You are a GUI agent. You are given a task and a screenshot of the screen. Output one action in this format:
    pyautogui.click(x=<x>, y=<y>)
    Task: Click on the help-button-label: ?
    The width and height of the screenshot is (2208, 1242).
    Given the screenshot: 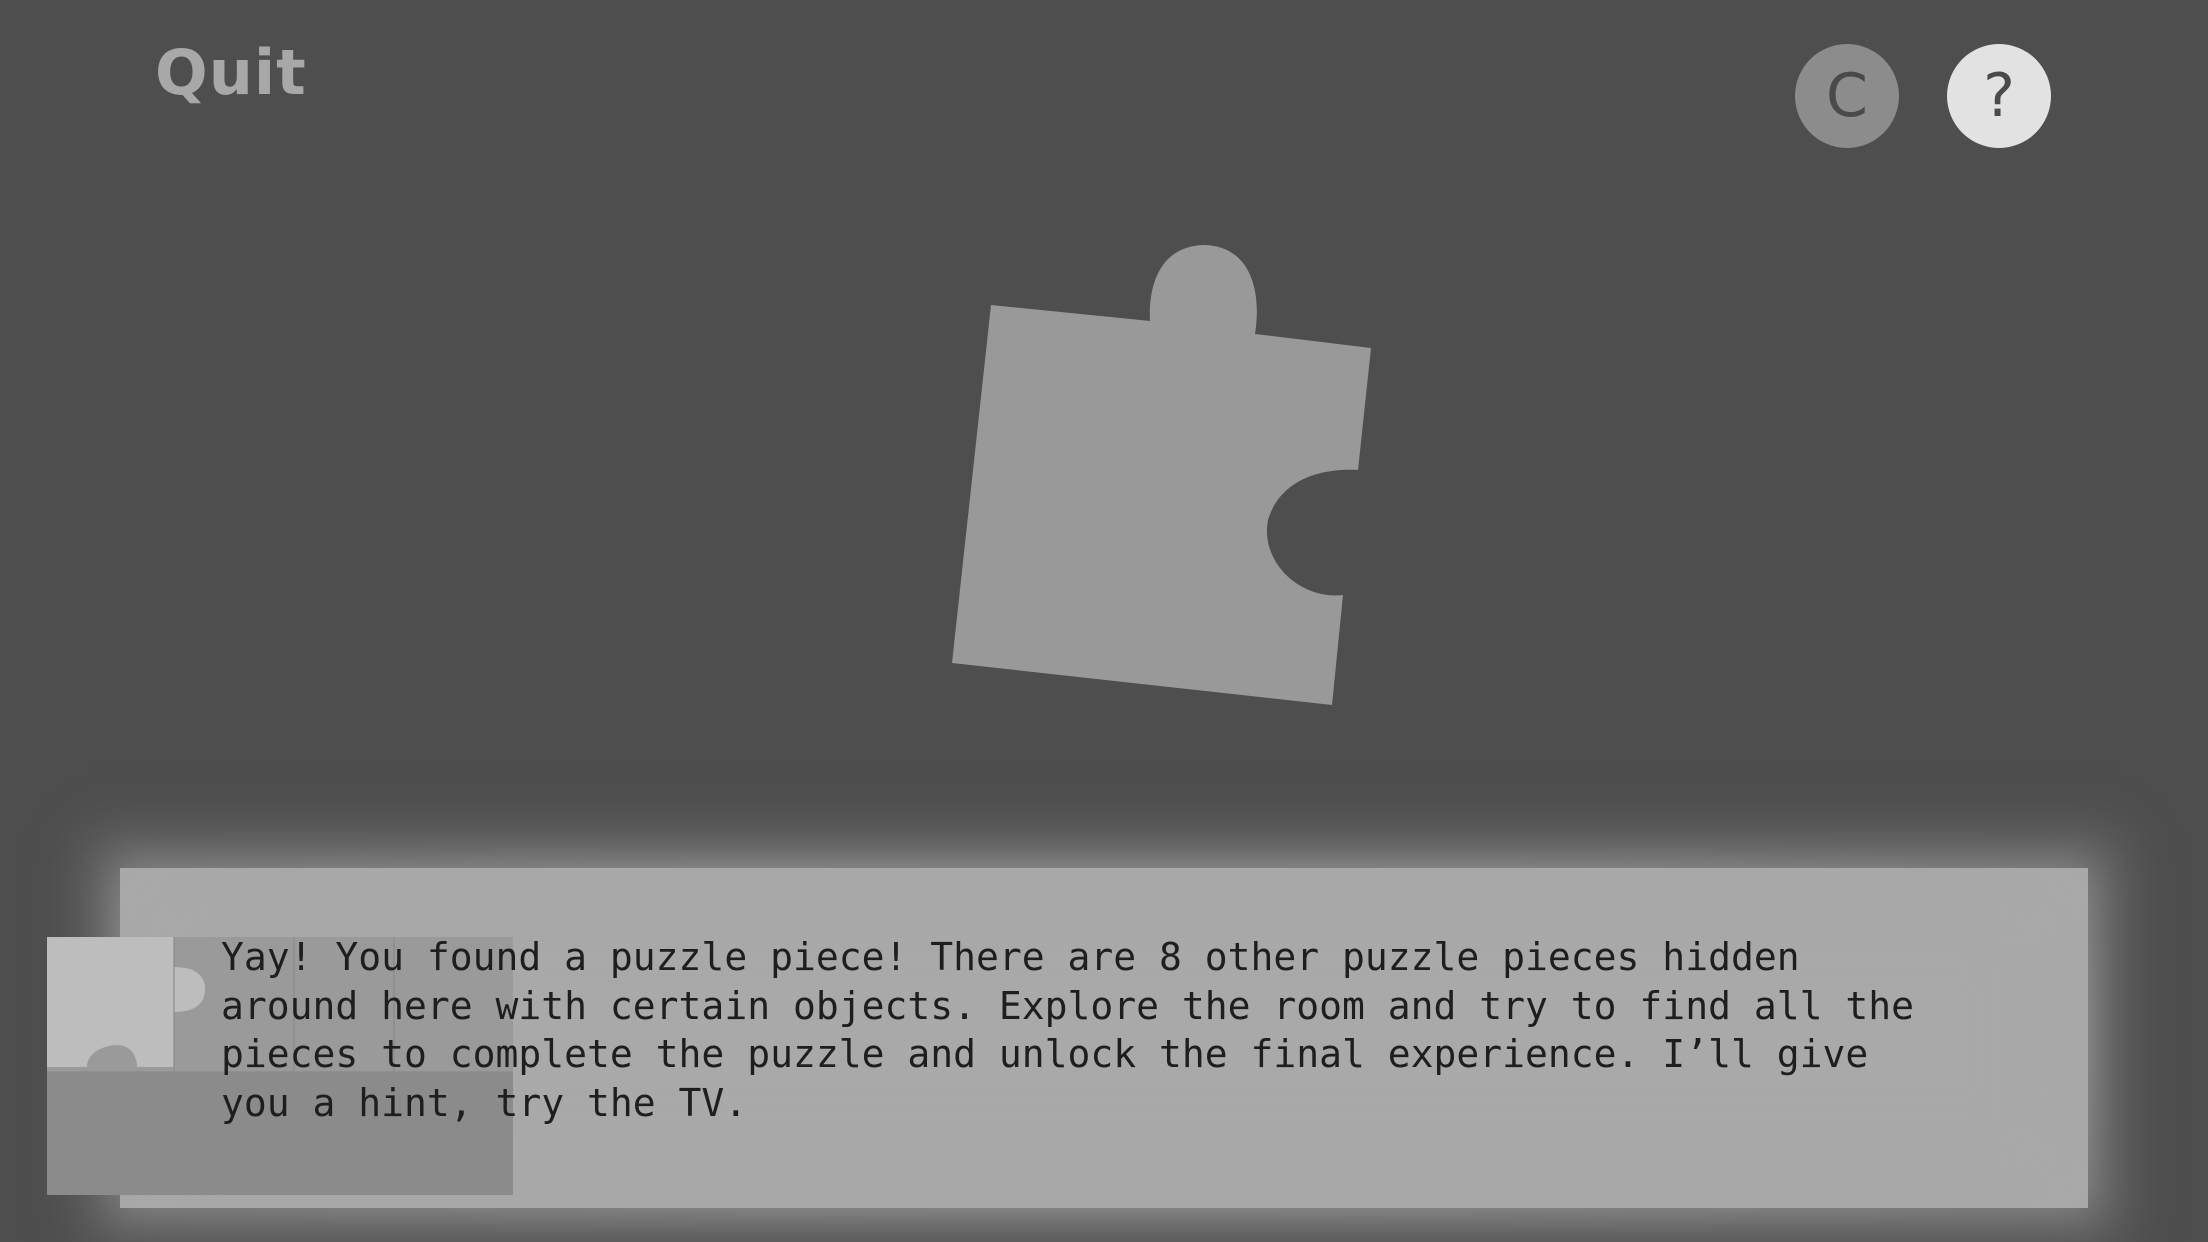 What is the action you would take?
    pyautogui.click(x=1999, y=96)
    